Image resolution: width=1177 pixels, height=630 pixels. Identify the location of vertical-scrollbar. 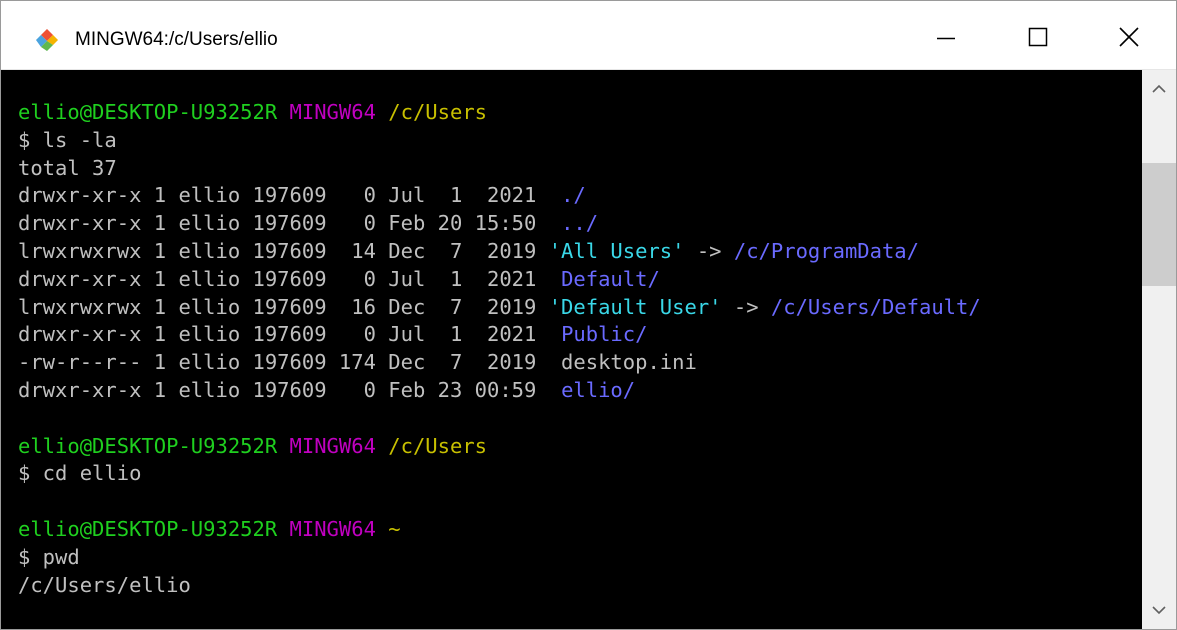
(1159, 349).